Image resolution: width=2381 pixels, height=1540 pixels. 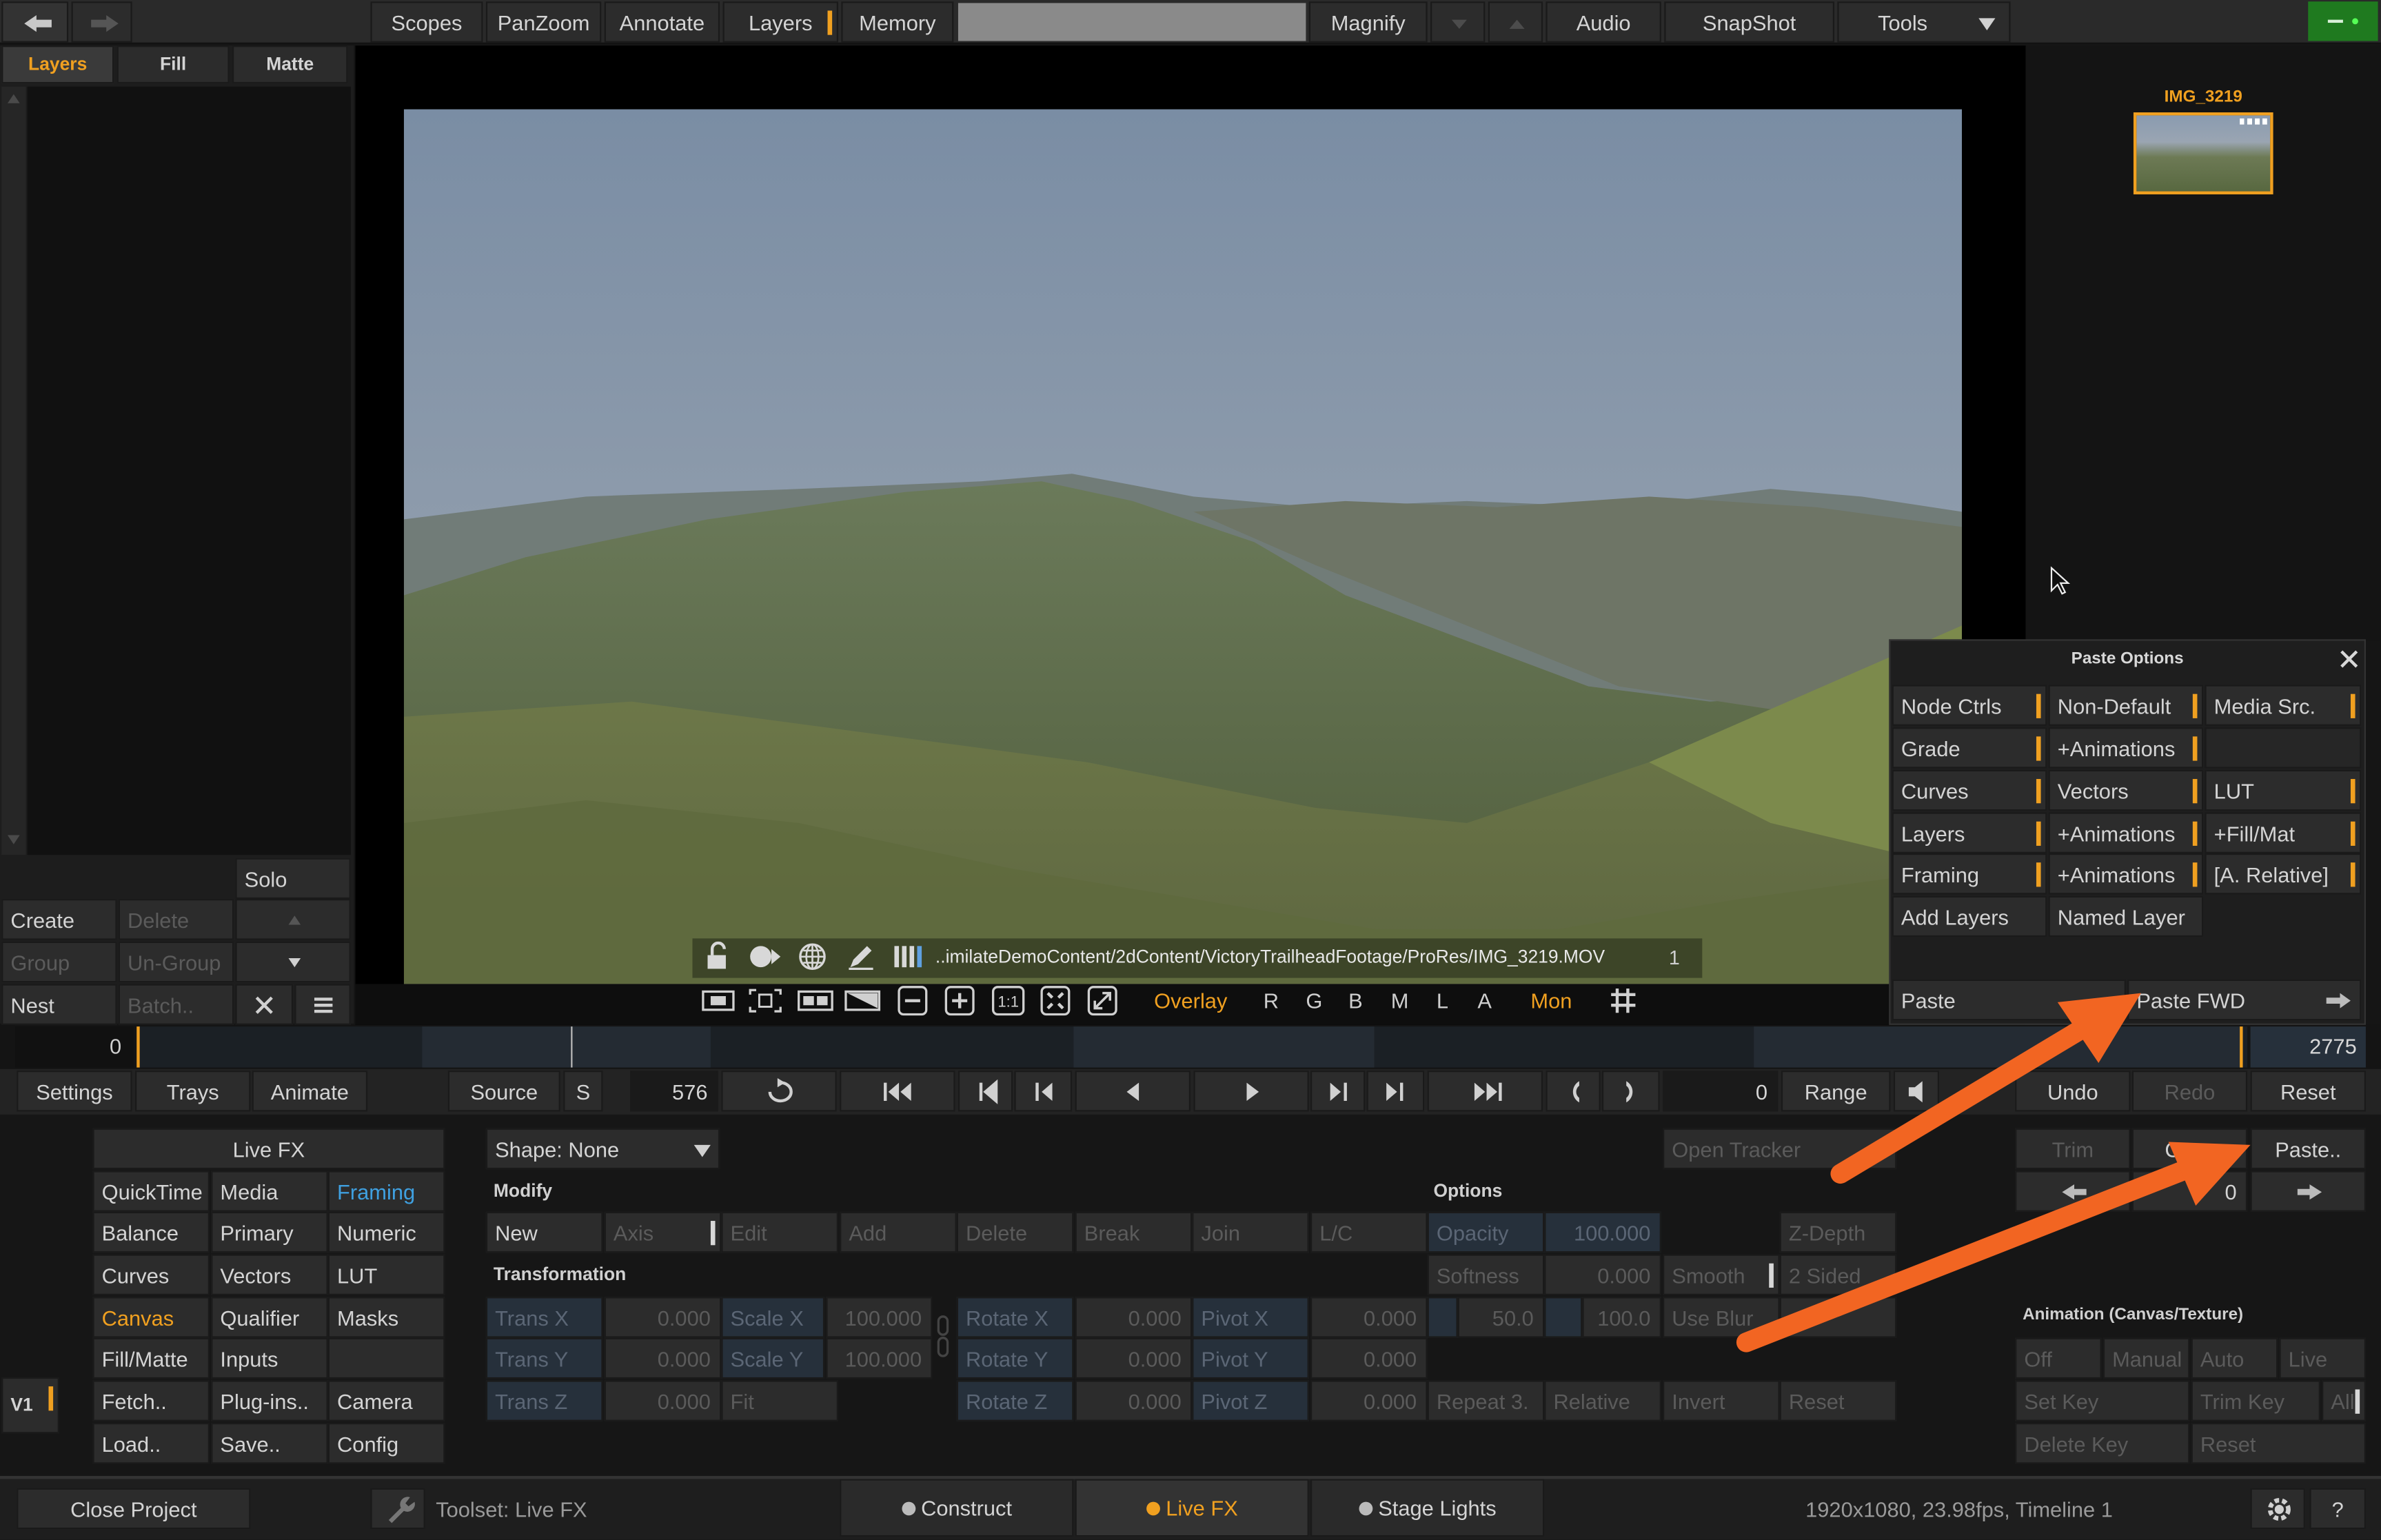 I want to click on close-project-button: Close Project, so click(x=134, y=1509).